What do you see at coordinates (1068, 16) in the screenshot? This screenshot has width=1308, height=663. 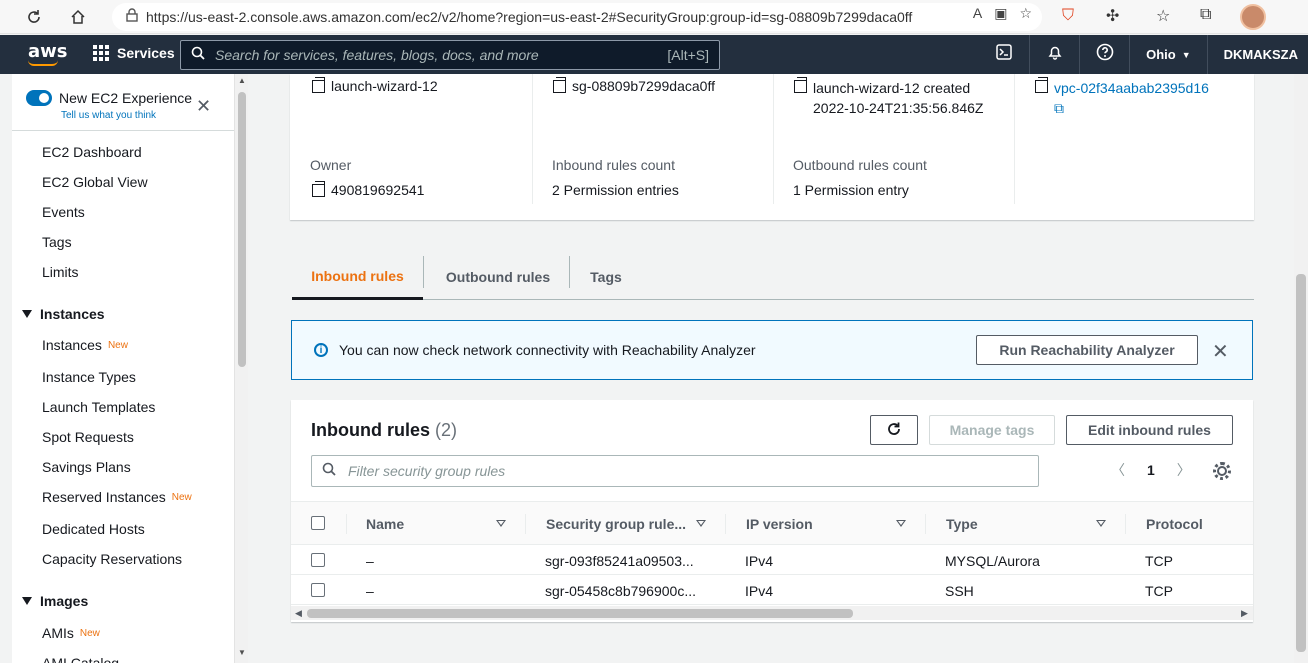 I see `brave-shield-icon: ⛉` at bounding box center [1068, 16].